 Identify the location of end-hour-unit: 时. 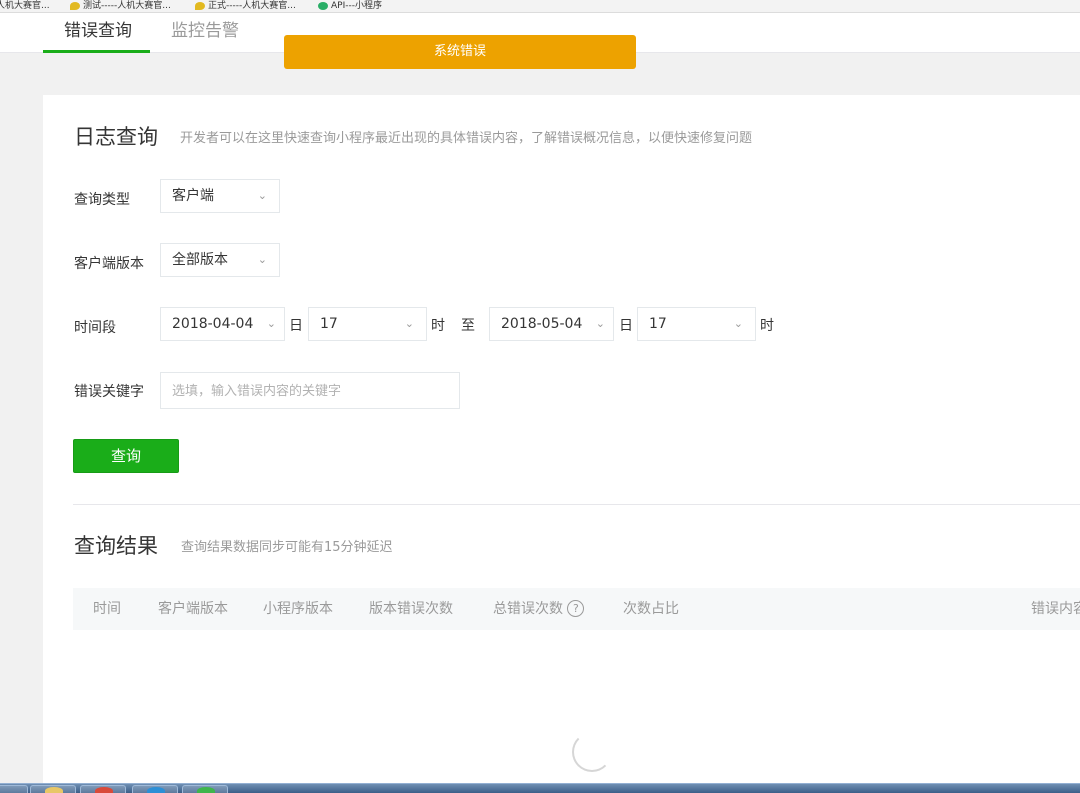
(767, 326).